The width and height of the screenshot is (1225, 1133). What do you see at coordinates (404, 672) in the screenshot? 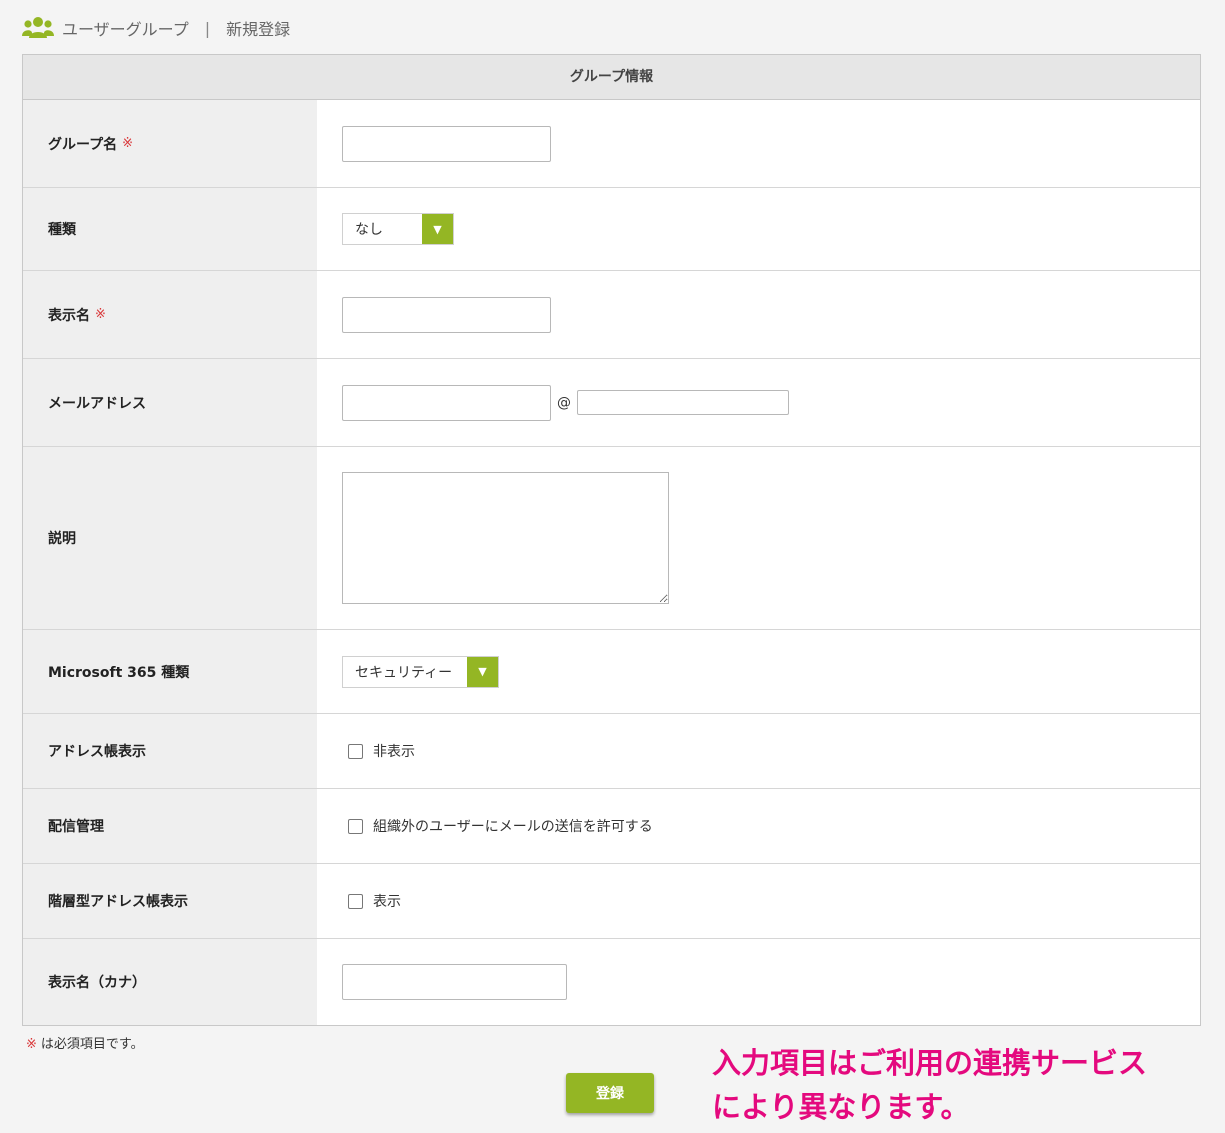
I see `ms365-type-select-value: セキュリティー` at bounding box center [404, 672].